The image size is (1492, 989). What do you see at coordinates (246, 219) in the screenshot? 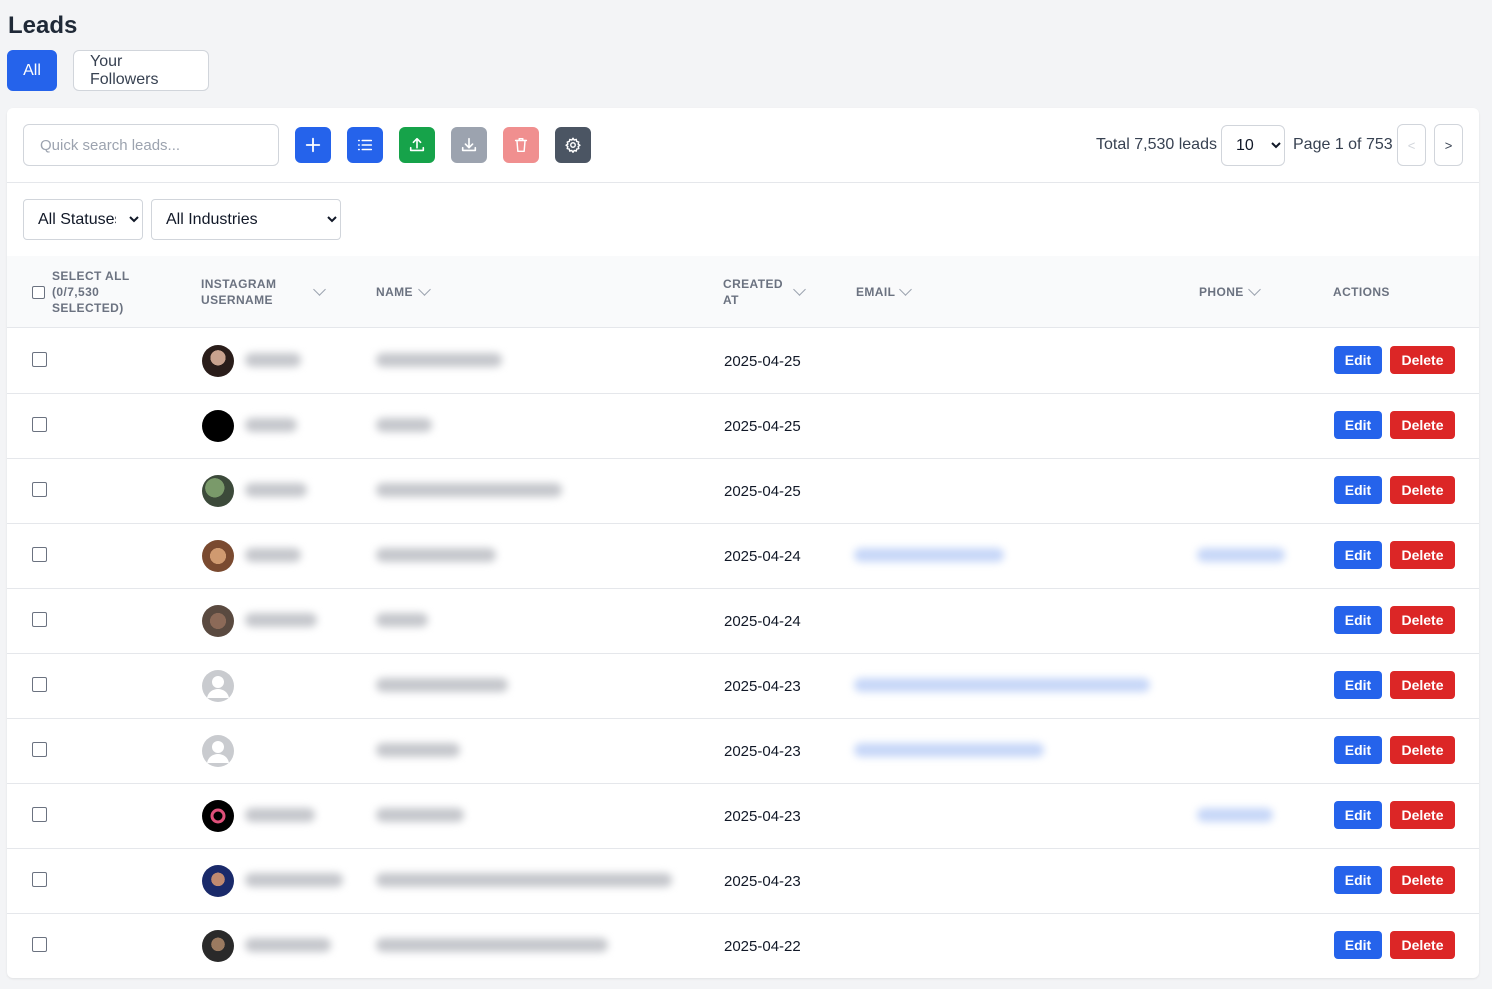
I see `industry-filter: All Industries` at bounding box center [246, 219].